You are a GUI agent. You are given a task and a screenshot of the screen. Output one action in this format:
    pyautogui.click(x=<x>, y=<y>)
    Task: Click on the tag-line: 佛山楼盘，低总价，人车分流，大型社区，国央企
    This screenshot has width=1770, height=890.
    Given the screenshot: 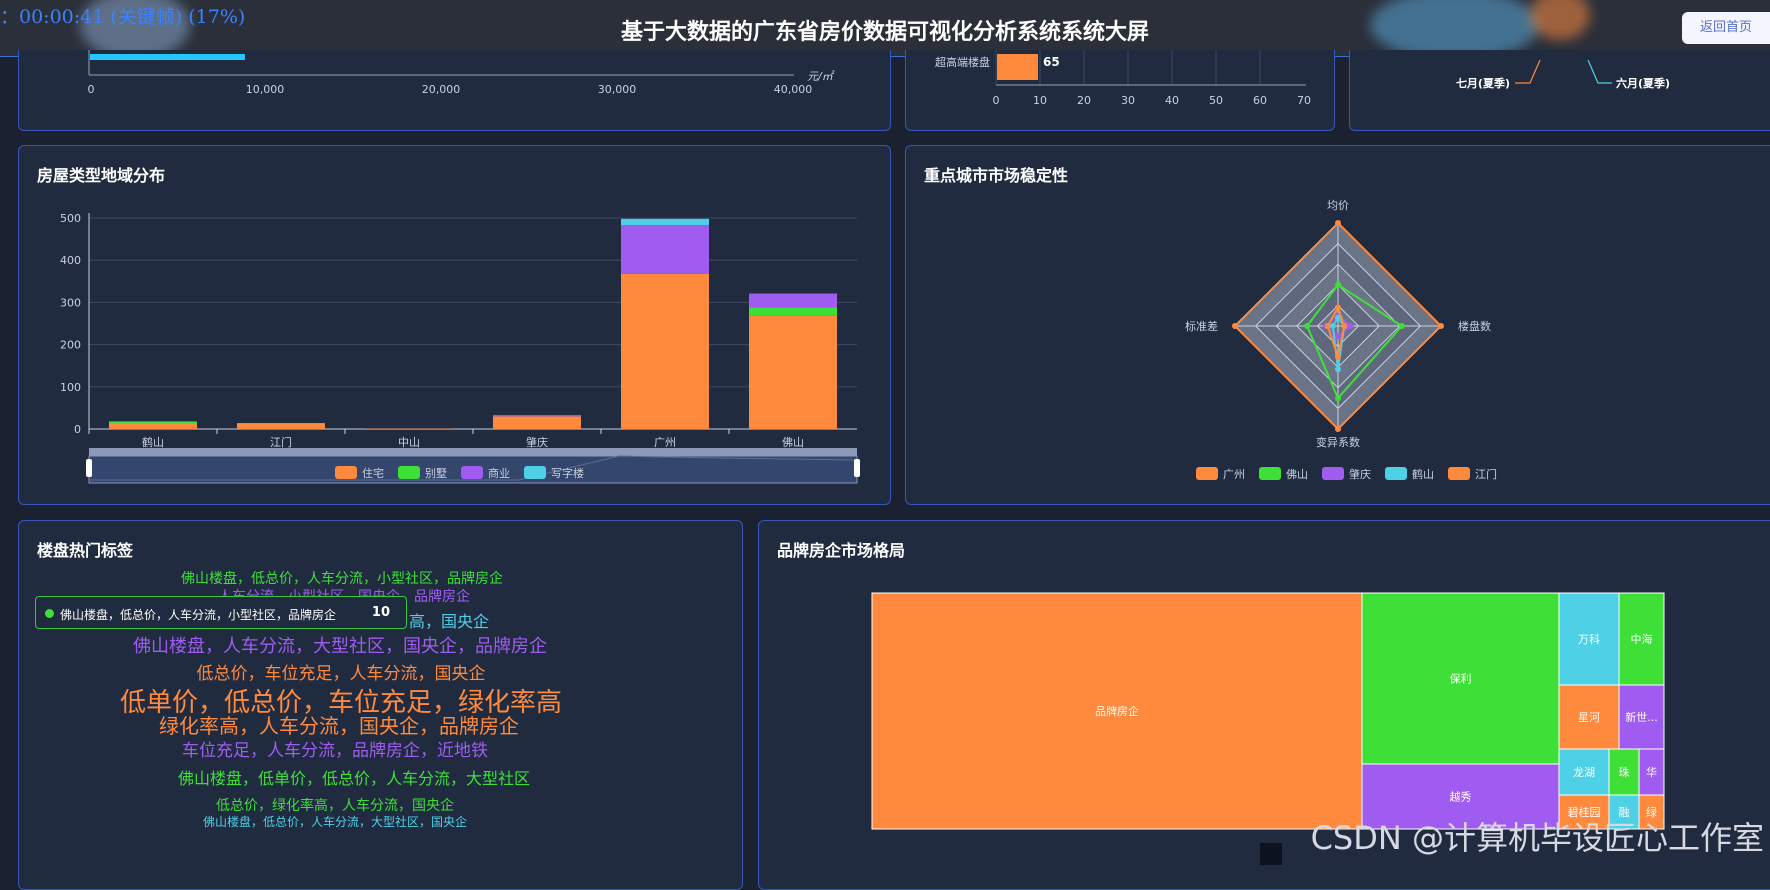 What is the action you would take?
    pyautogui.click(x=335, y=821)
    